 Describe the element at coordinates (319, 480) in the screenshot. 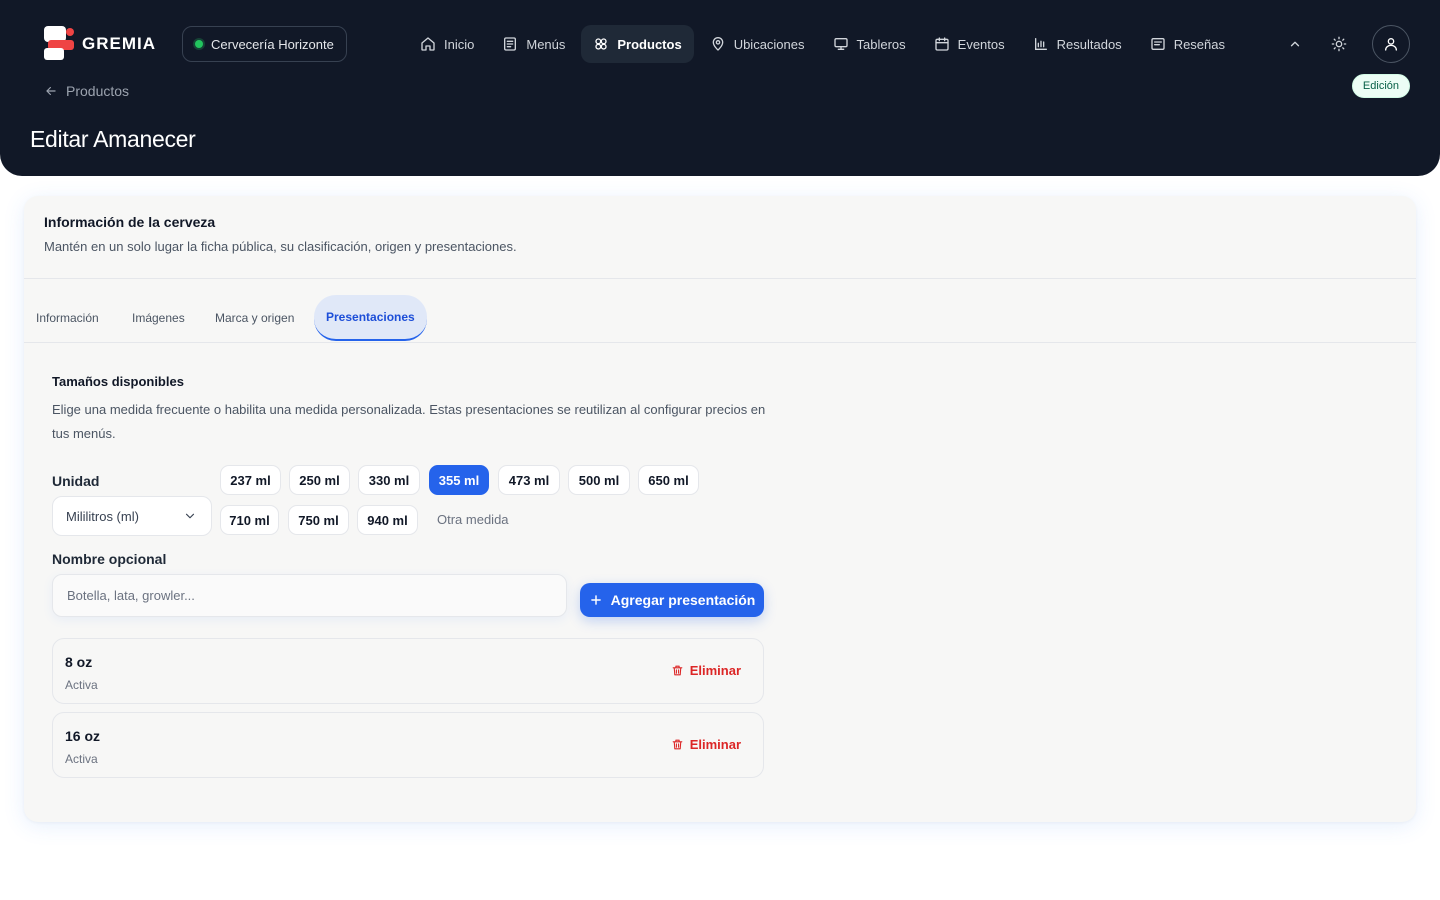

I see `size-chip-250: 250 ml` at that location.